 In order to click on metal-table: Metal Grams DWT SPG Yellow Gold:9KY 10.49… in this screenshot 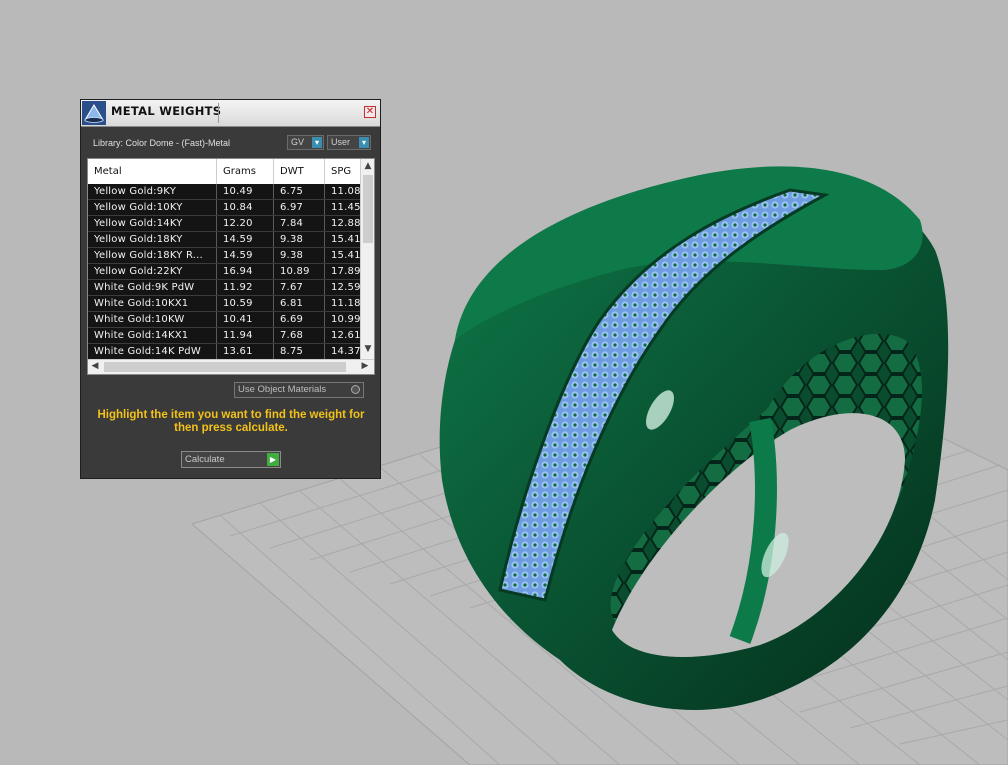, I will do `click(231, 266)`.